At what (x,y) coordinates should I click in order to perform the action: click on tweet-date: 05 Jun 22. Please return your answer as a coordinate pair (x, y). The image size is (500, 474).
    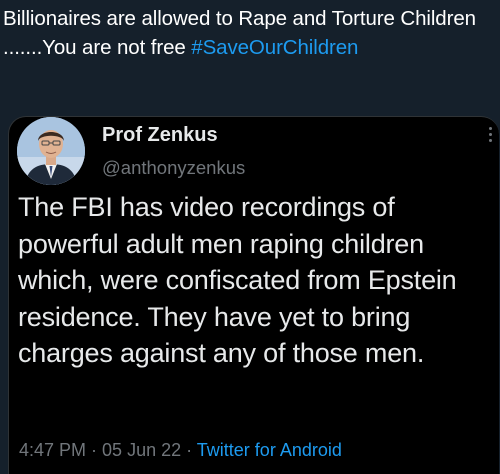
    Looking at the image, I should click on (141, 450).